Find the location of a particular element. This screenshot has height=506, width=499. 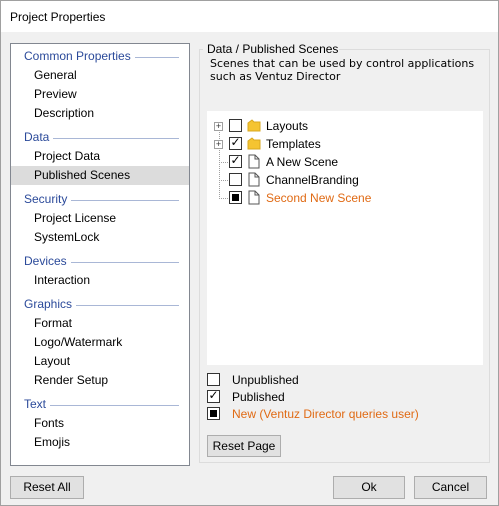

nav-item-fonts: Fonts is located at coordinates (100, 423).